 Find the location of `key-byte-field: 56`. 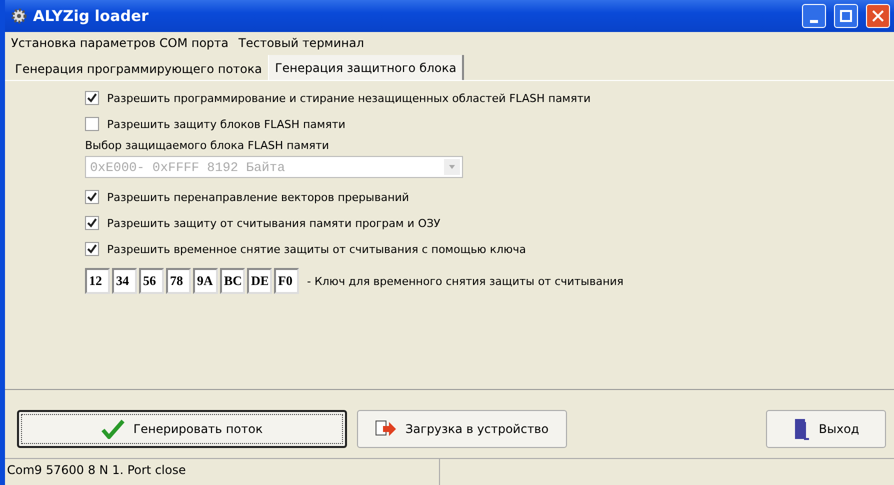

key-byte-field: 56 is located at coordinates (151, 281).